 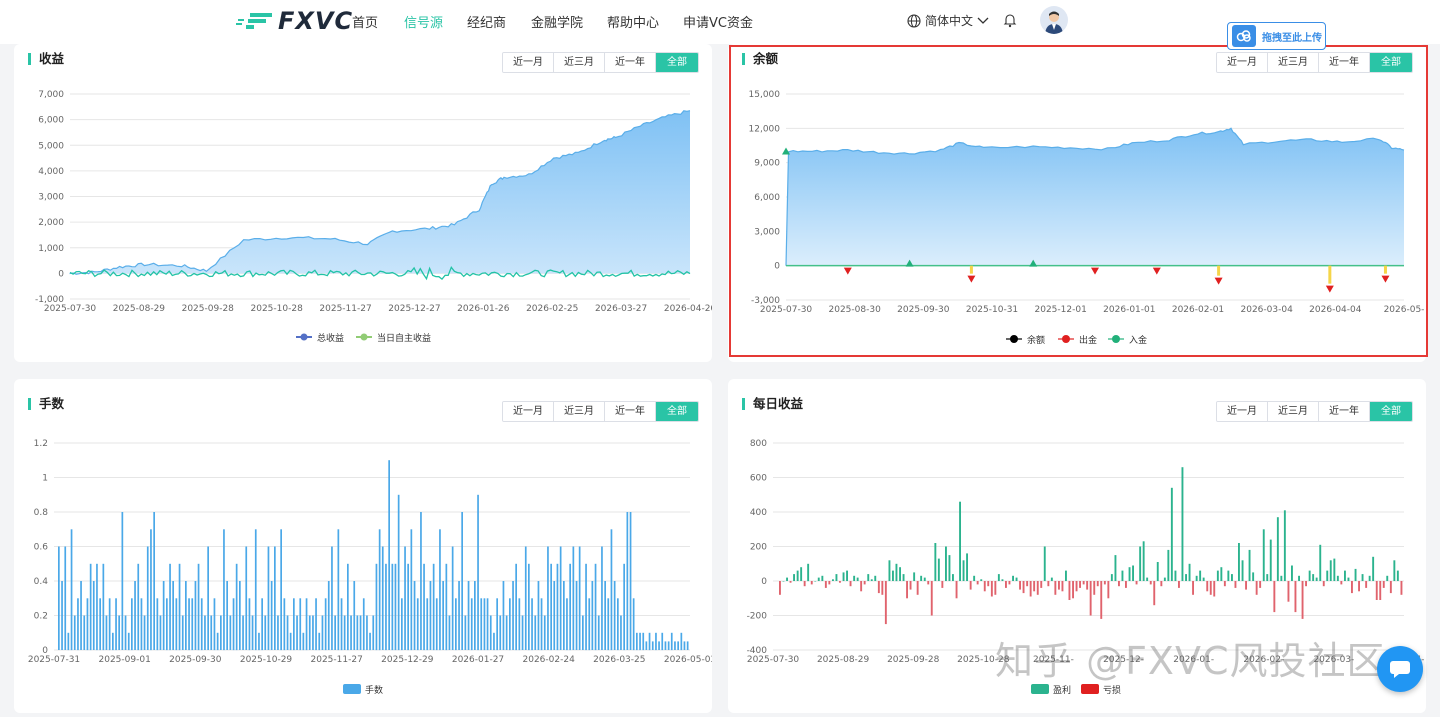 What do you see at coordinates (767, 232) in the screenshot?
I see `y-tick-label: 3,000` at bounding box center [767, 232].